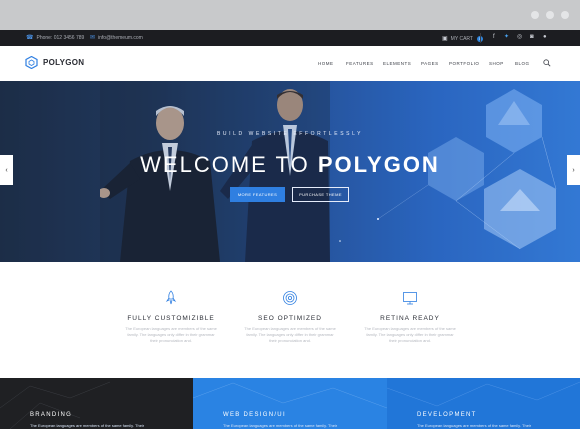  Describe the element at coordinates (494, 37) in the screenshot. I see `facebook-icon: f` at that location.